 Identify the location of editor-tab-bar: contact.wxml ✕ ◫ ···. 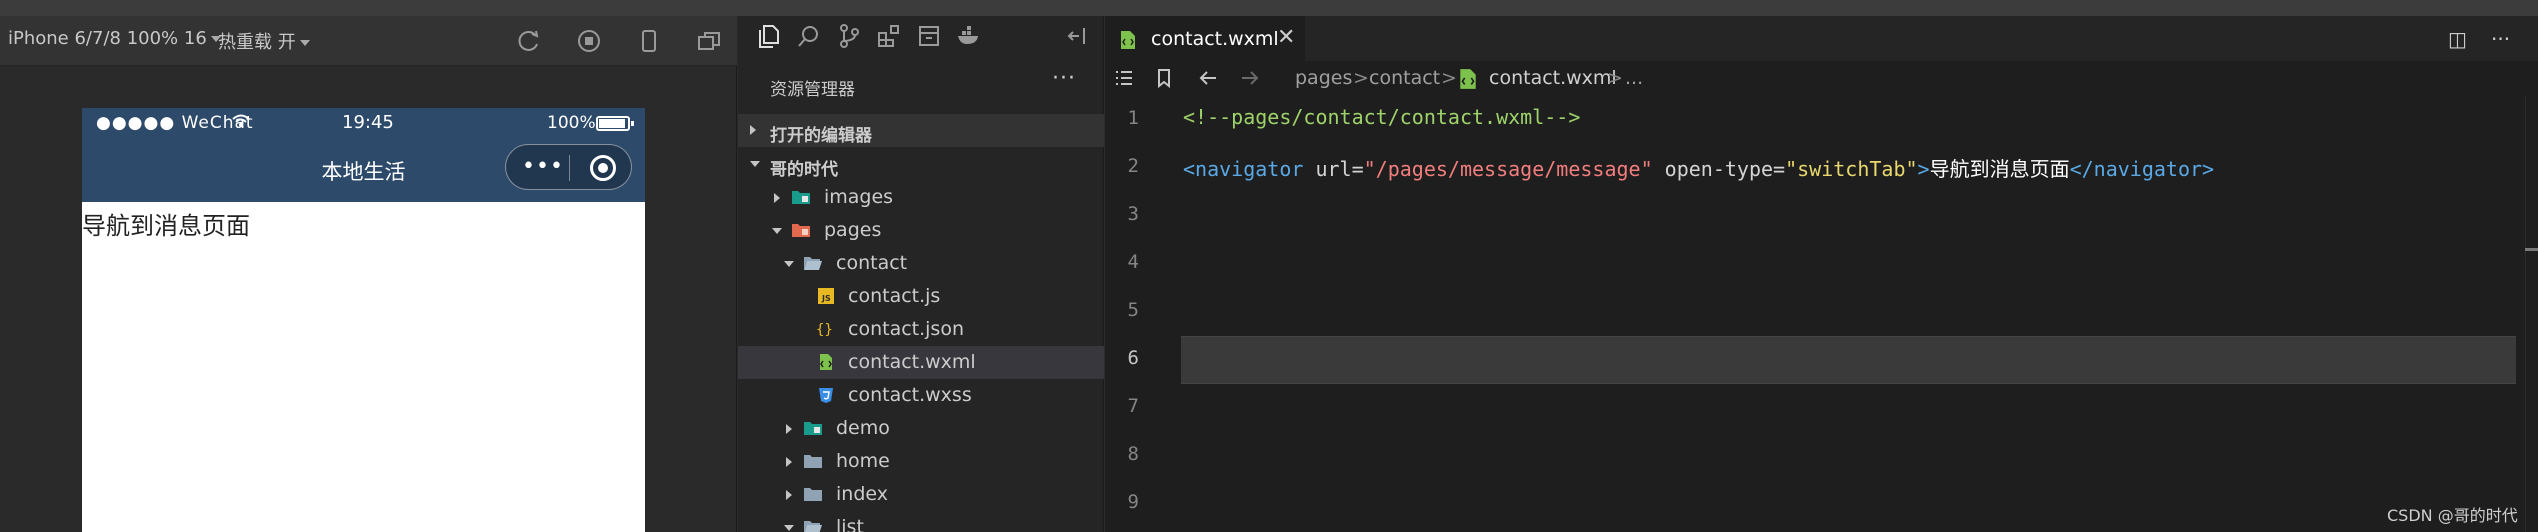
(1821, 38).